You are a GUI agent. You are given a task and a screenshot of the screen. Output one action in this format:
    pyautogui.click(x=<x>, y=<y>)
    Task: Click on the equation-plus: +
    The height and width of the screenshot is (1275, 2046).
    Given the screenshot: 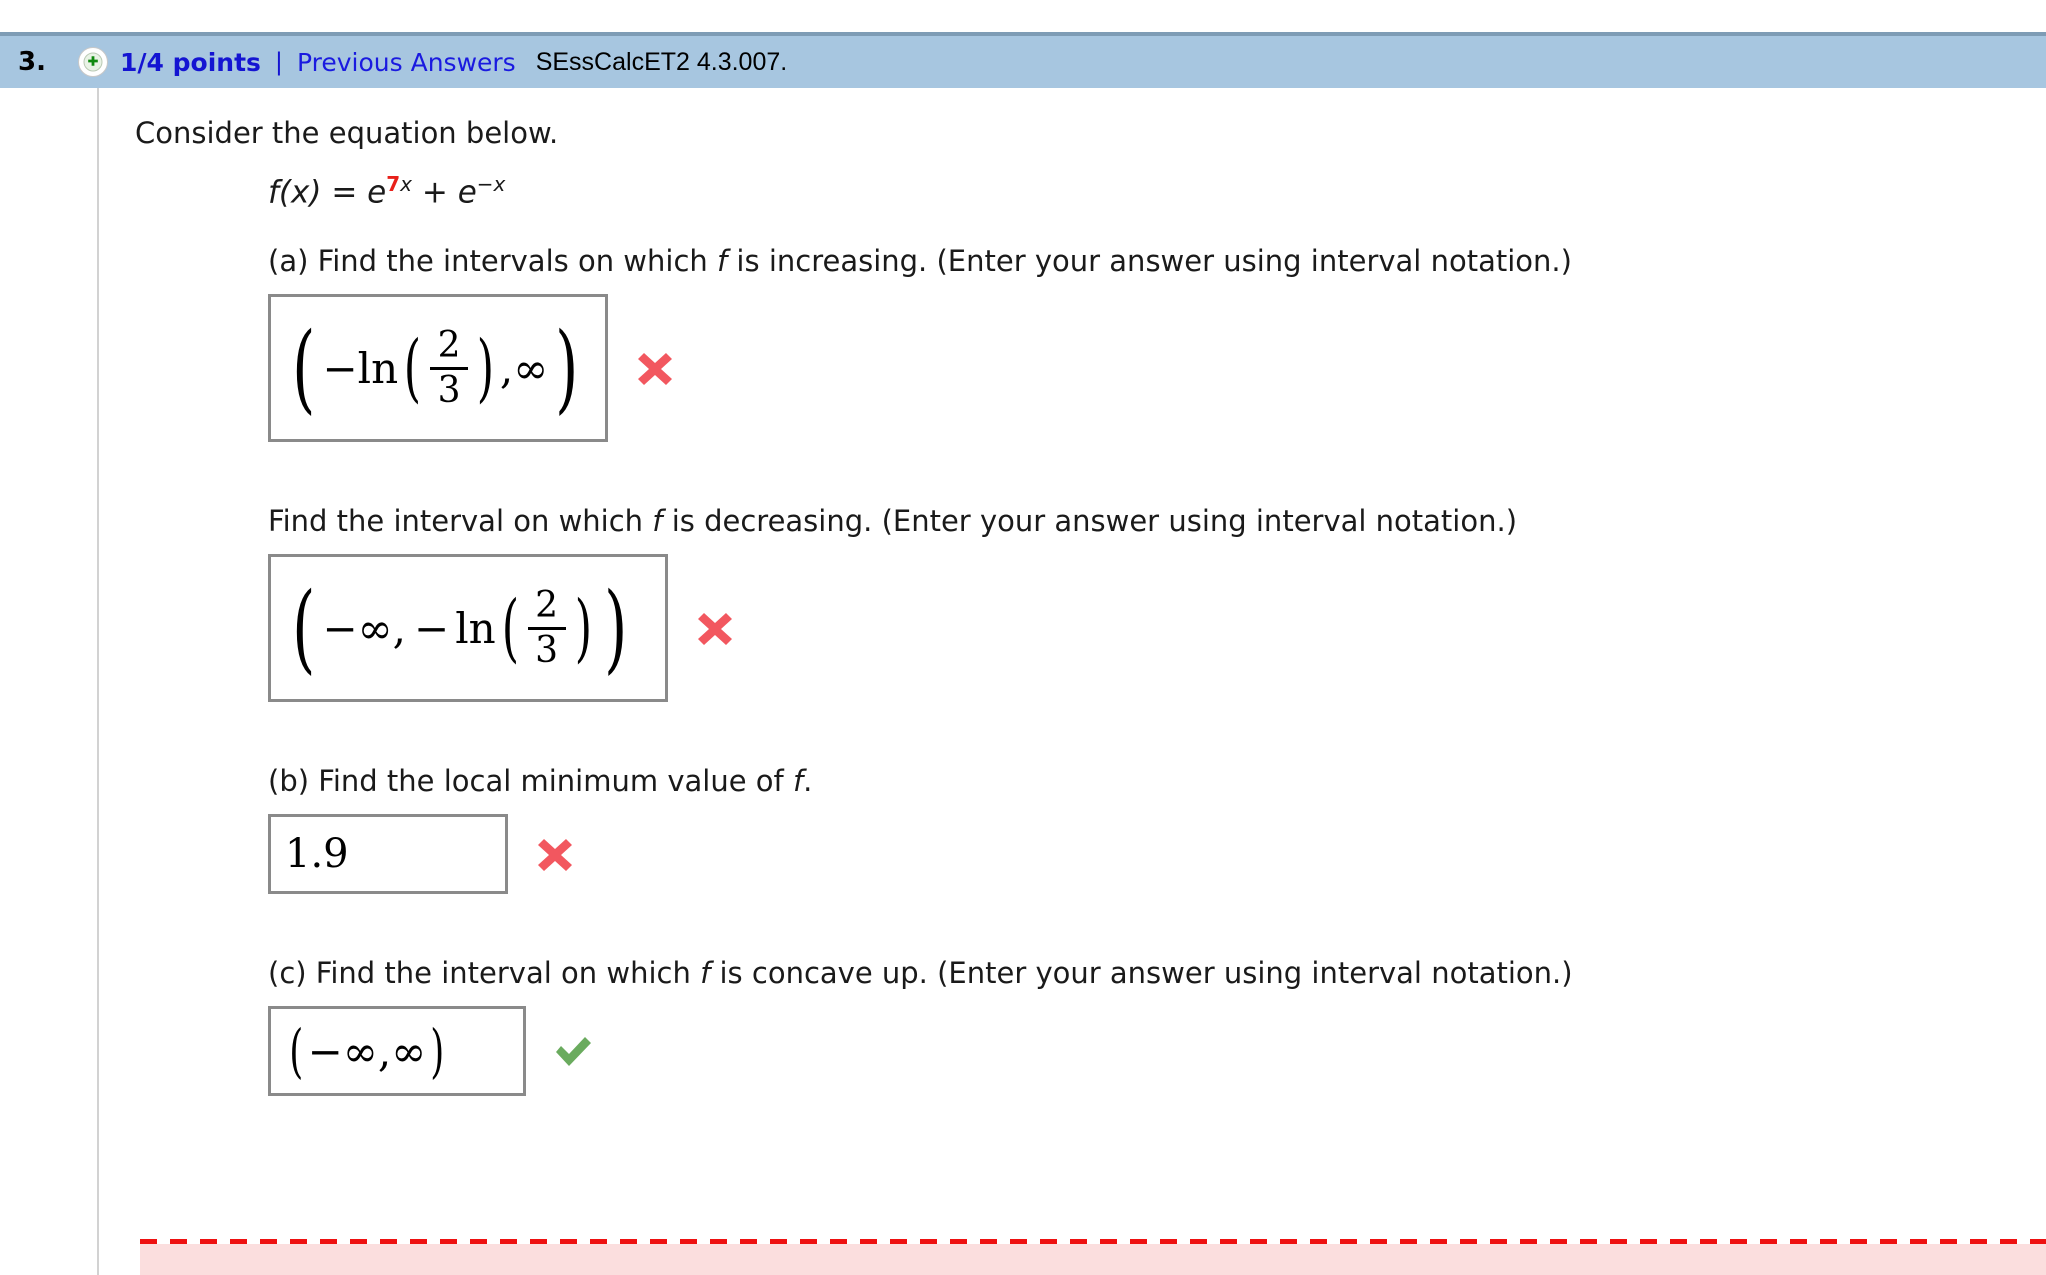 What is the action you would take?
    pyautogui.click(x=434, y=192)
    